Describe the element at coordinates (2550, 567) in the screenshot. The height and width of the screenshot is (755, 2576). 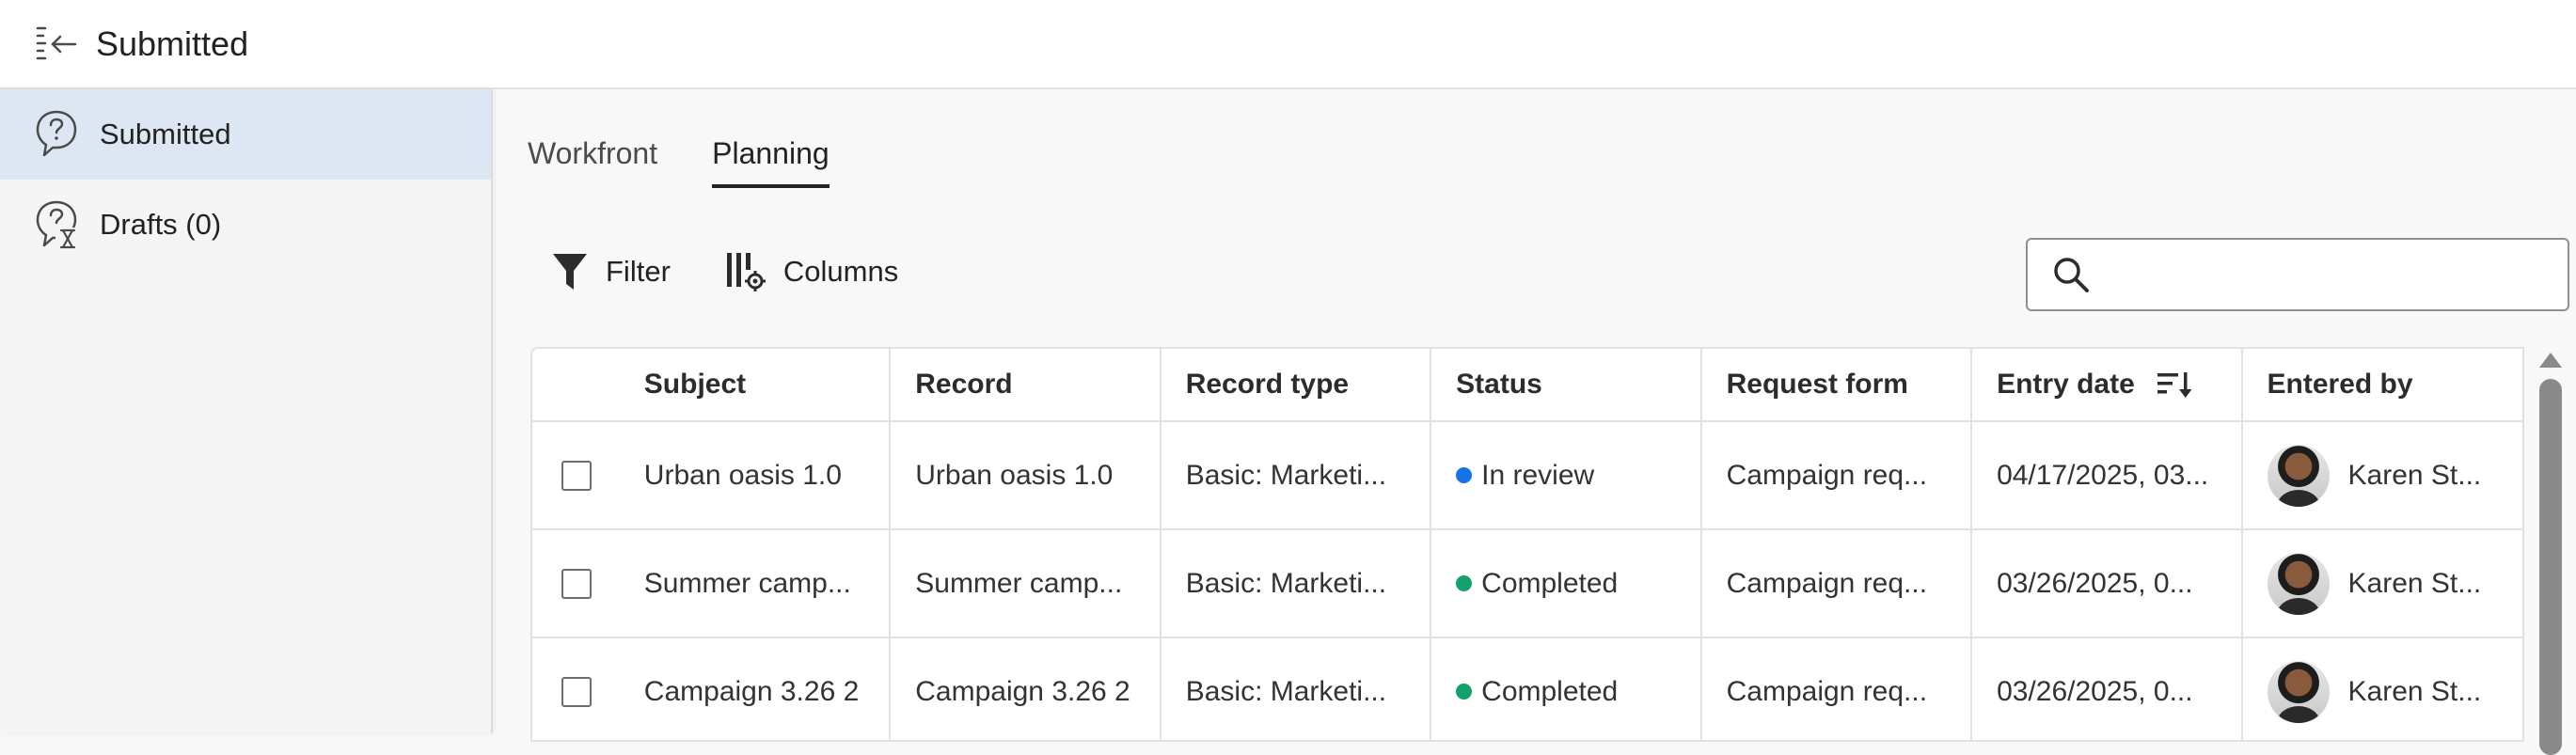
I see `scroll-thumb` at that location.